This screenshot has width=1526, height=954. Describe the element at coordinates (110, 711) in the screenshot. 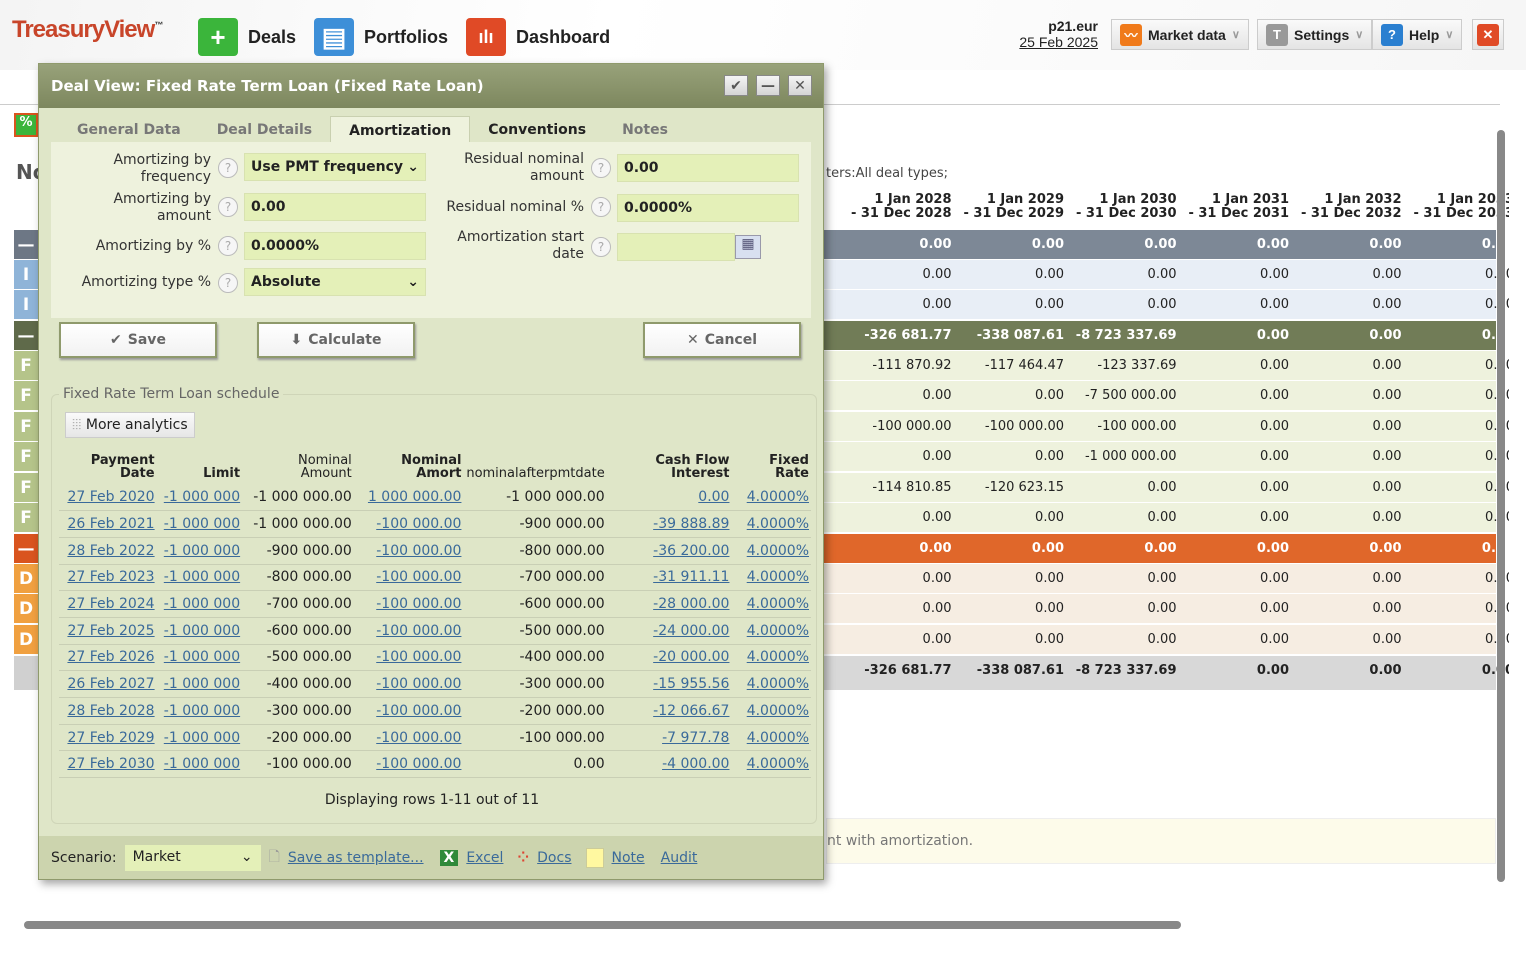

I see `schedule-link: 28 Feb 2028` at that location.